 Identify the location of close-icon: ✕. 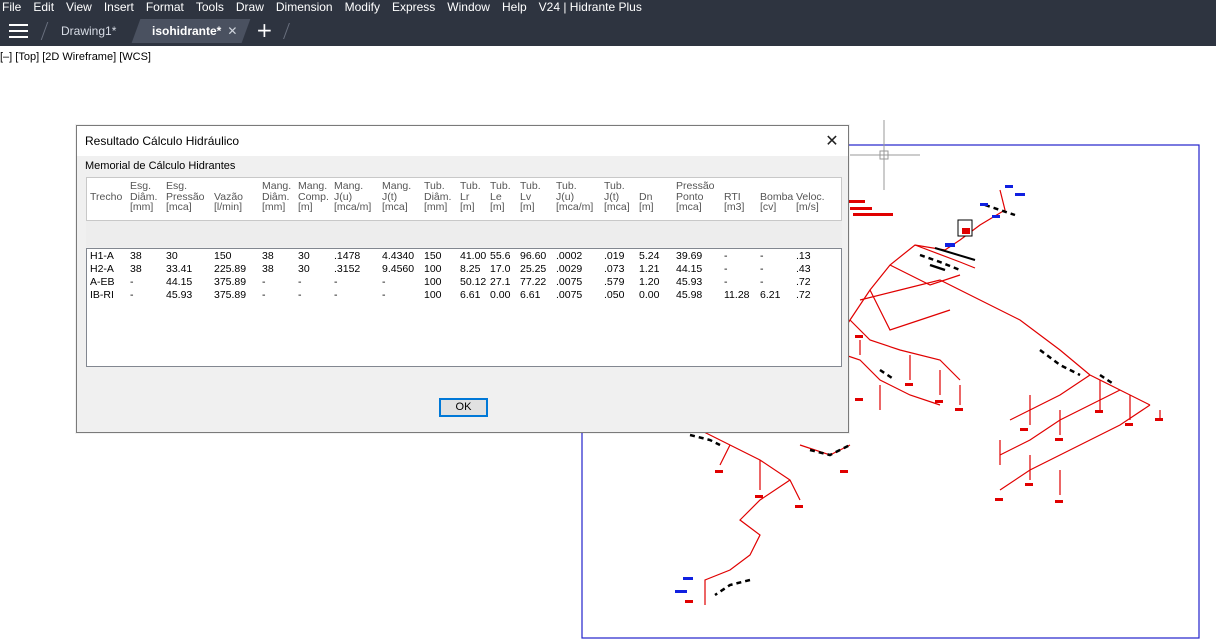
(832, 141).